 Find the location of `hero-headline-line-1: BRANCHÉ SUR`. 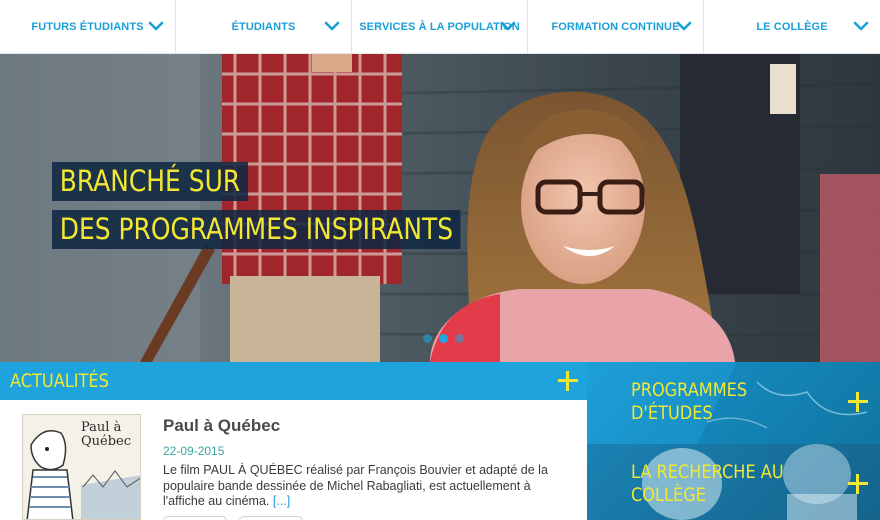

hero-headline-line-1: BRANCHÉ SUR is located at coordinates (150, 181).